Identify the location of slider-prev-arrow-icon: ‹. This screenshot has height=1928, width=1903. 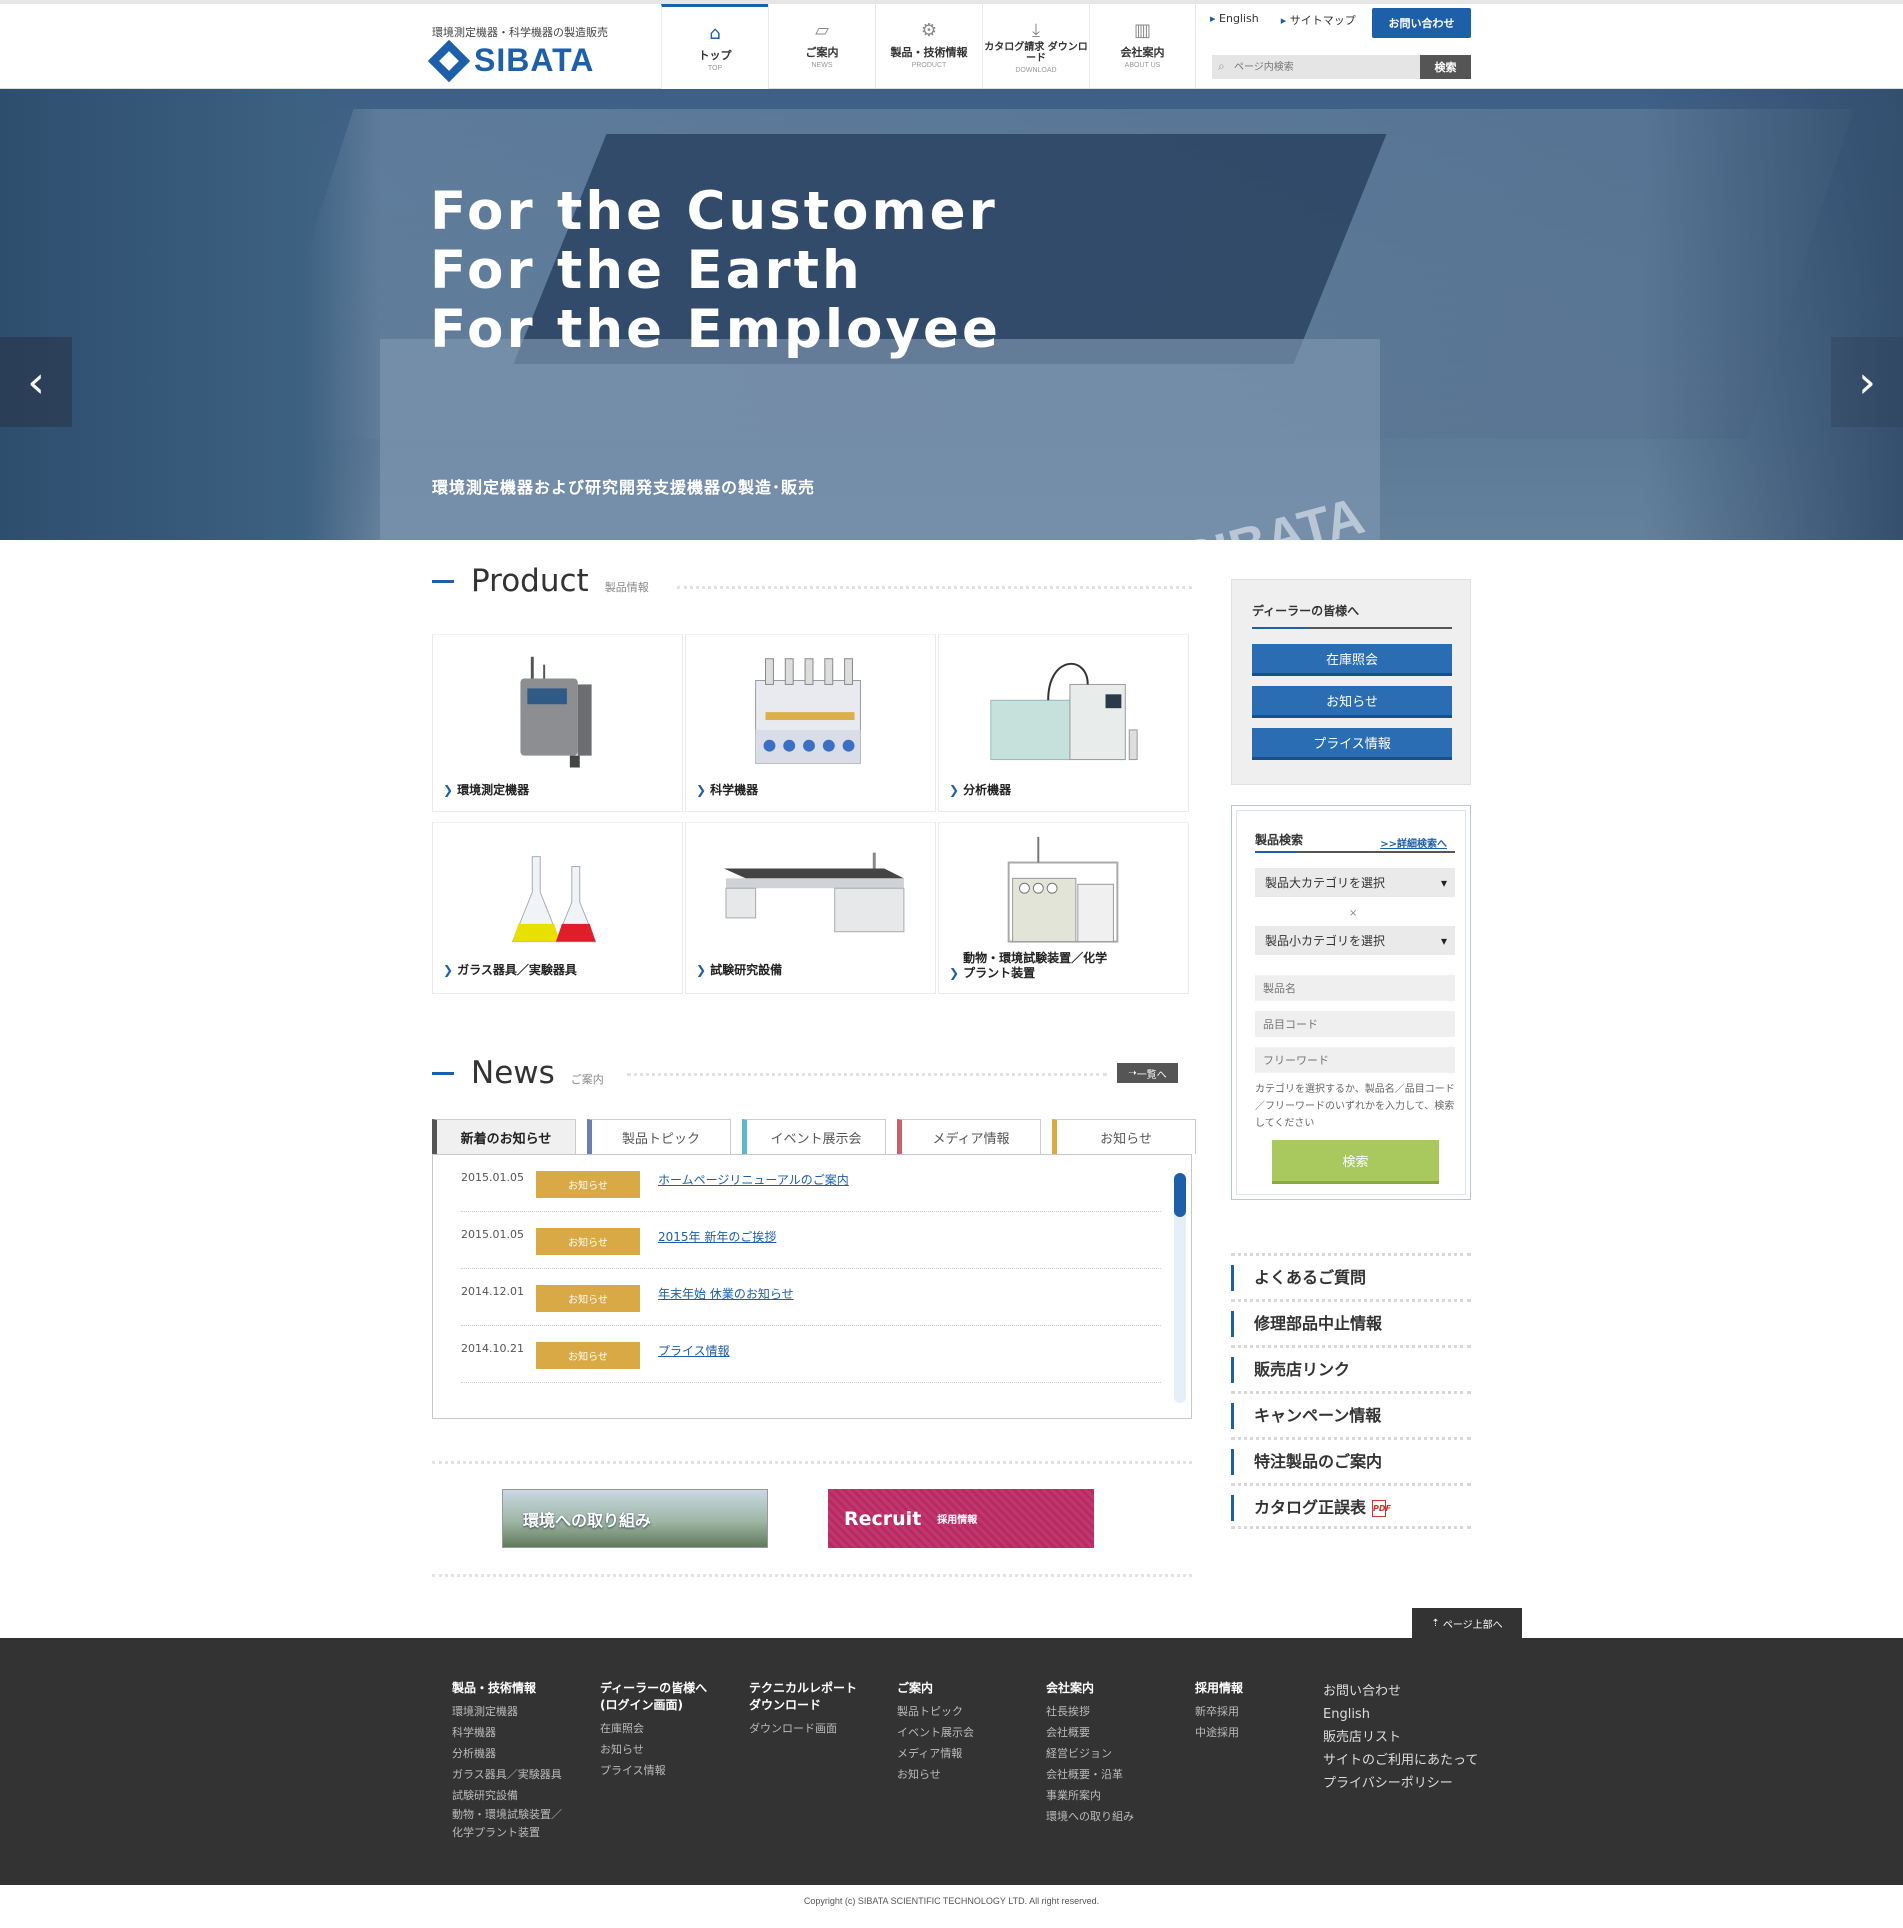
(36, 382).